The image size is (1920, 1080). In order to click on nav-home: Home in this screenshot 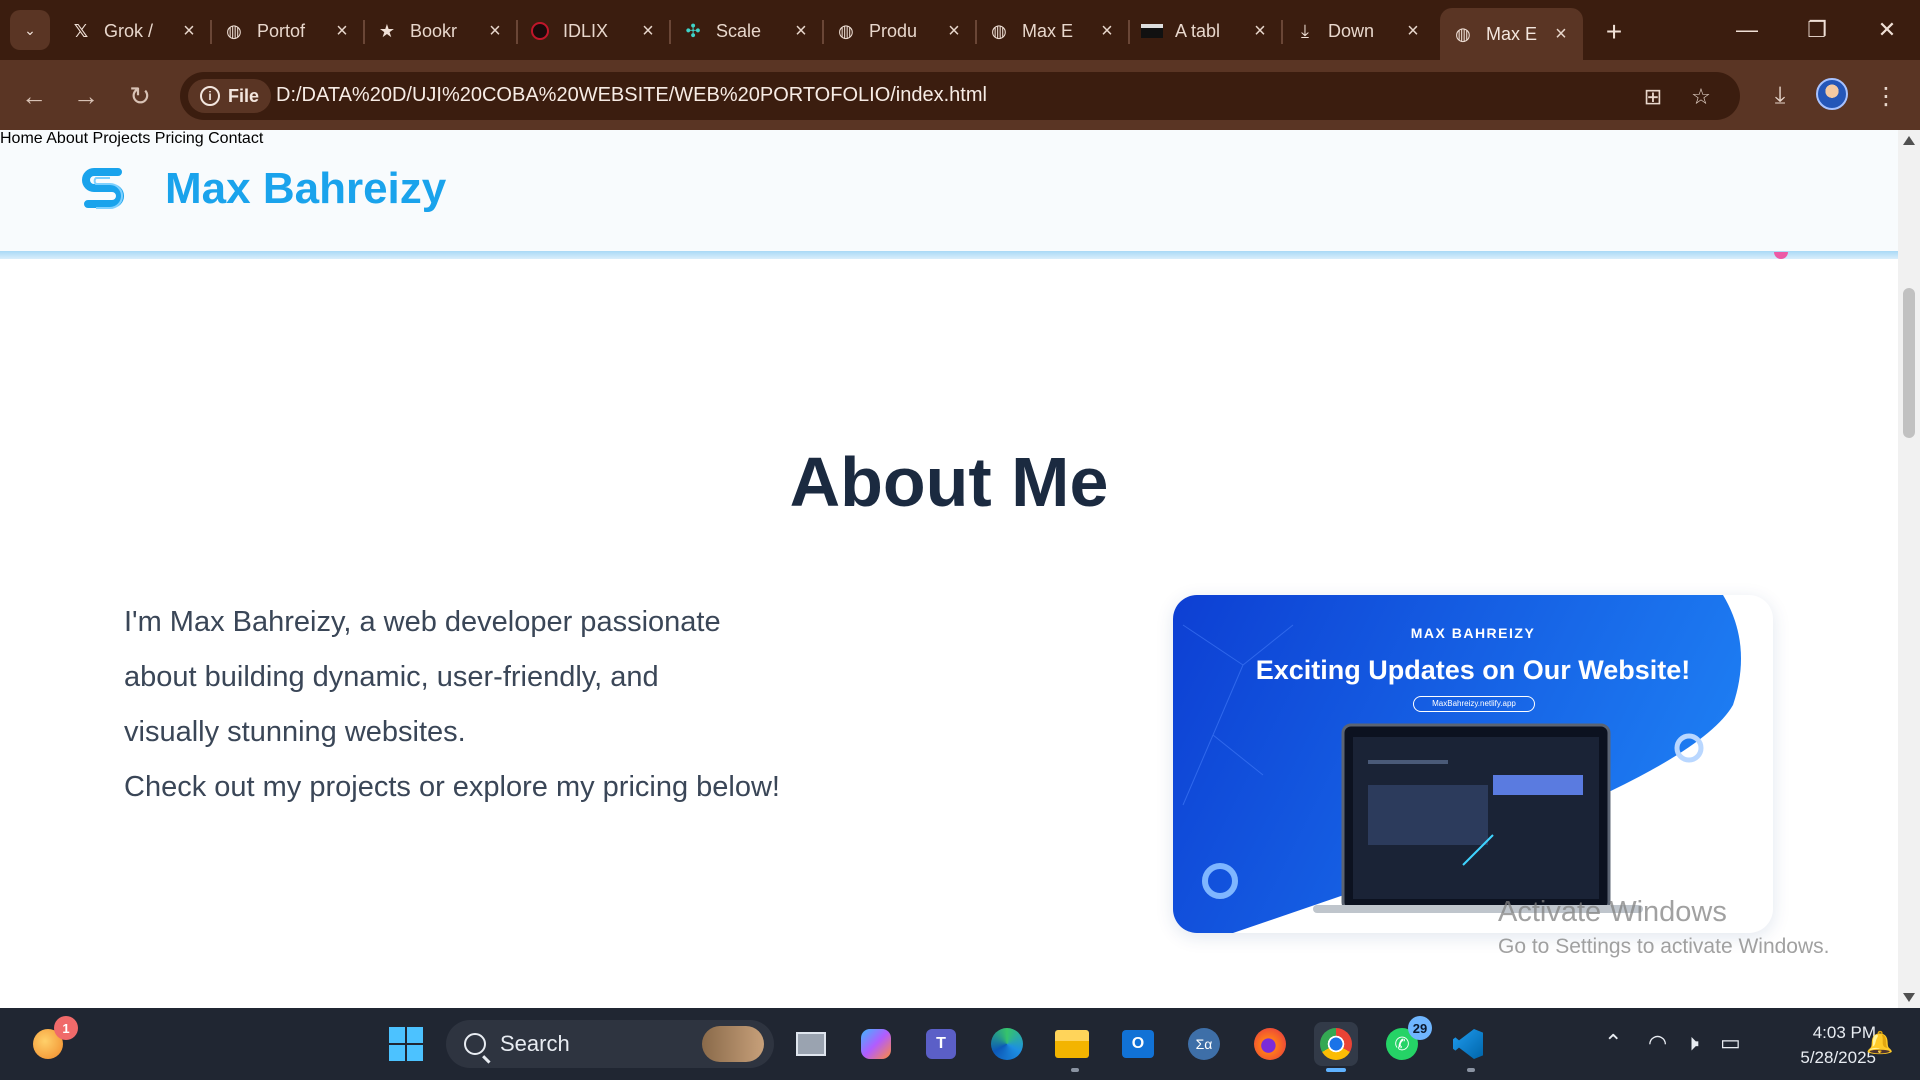, I will do `click(21, 138)`.